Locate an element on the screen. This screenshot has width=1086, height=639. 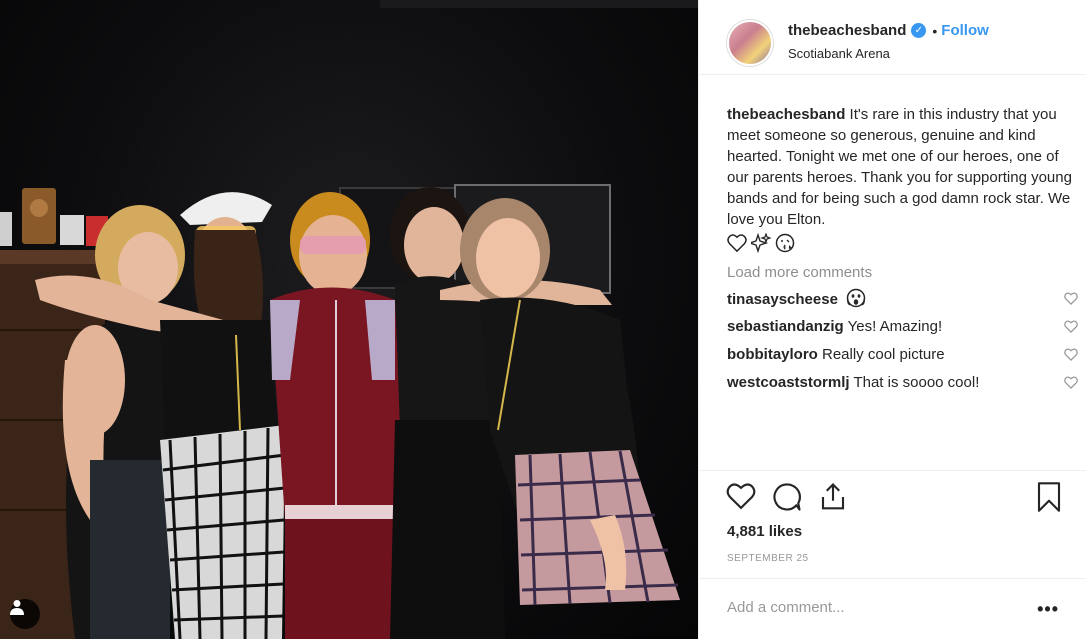
white-heart-emoji-icon is located at coordinates (737, 243).